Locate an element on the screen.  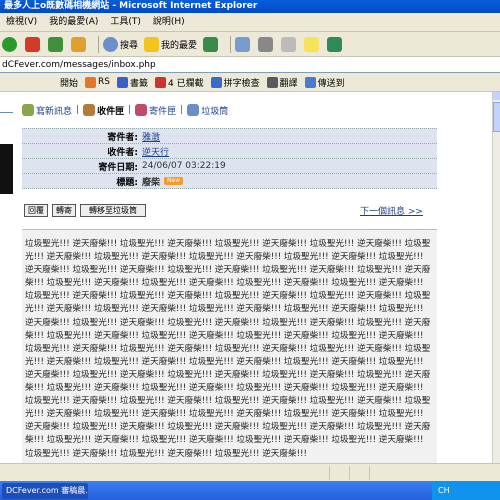
compose-icon is located at coordinates (28, 110).